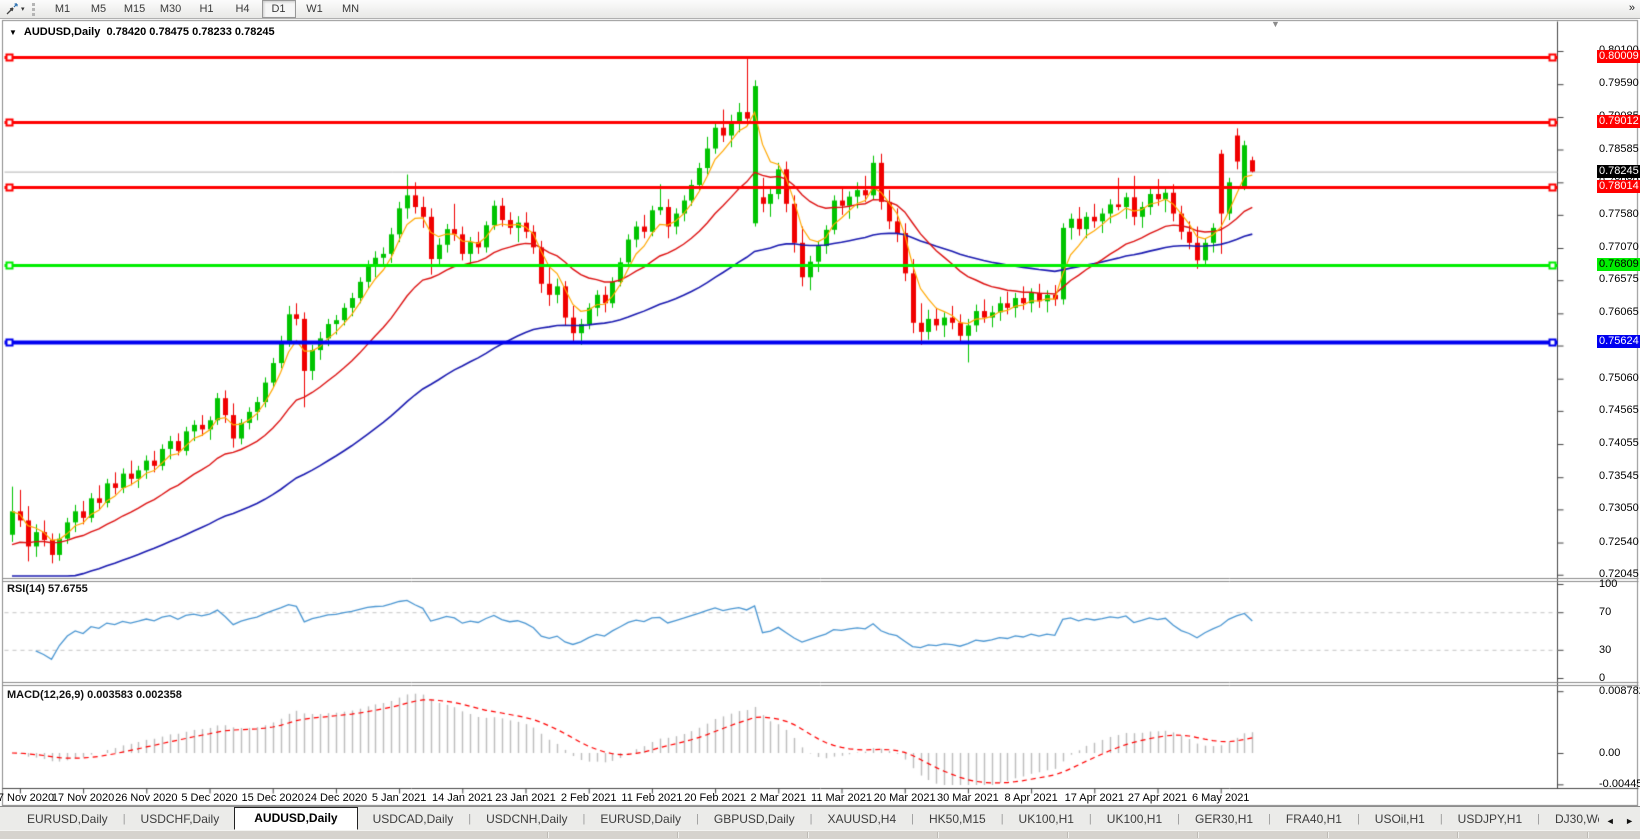 The image size is (1640, 839). I want to click on hline-price-label: 0.78014, so click(1618, 186).